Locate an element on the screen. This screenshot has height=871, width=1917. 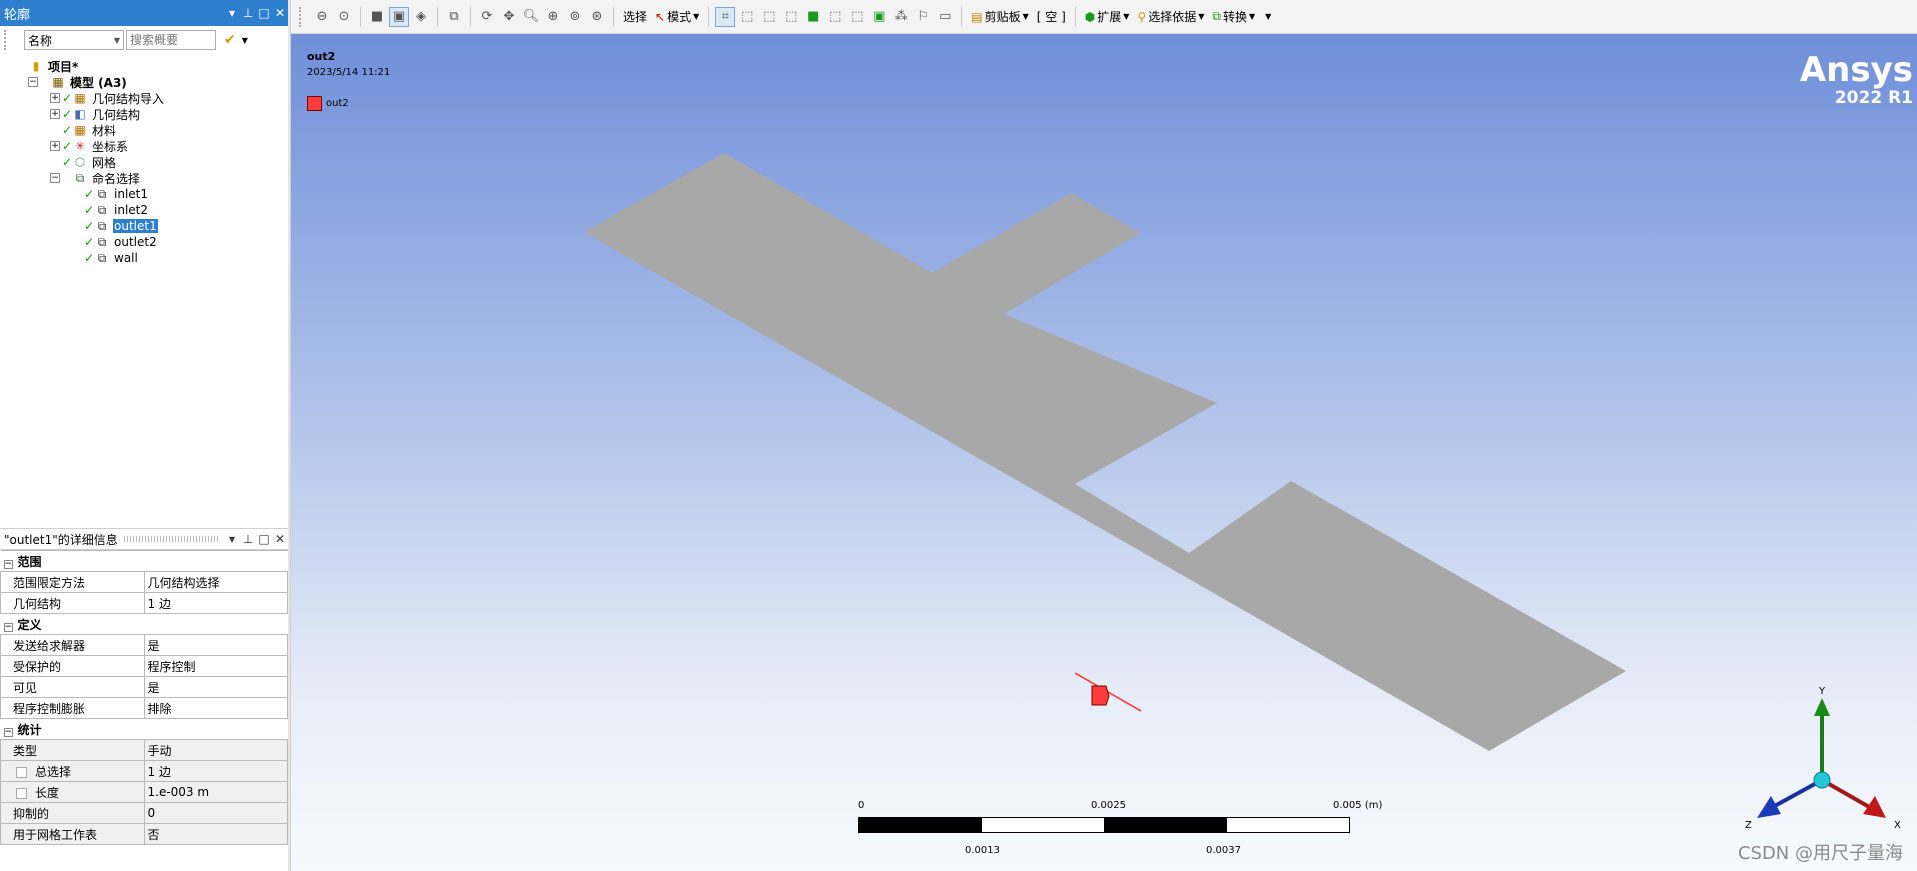
wireframe-icon: ◈ is located at coordinates (421, 17).